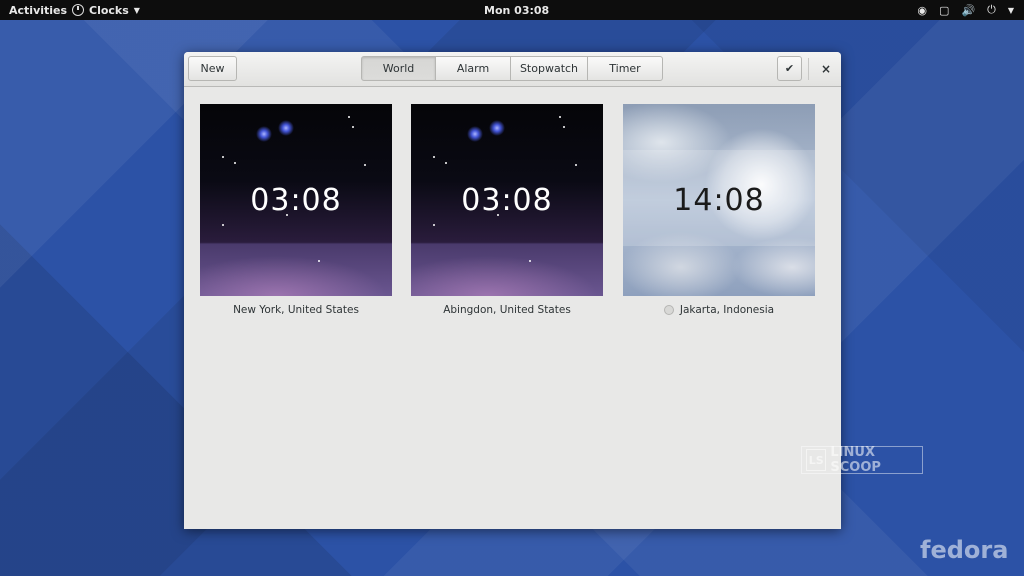  I want to click on tab-stopwatch: Stopwatch, so click(549, 68).